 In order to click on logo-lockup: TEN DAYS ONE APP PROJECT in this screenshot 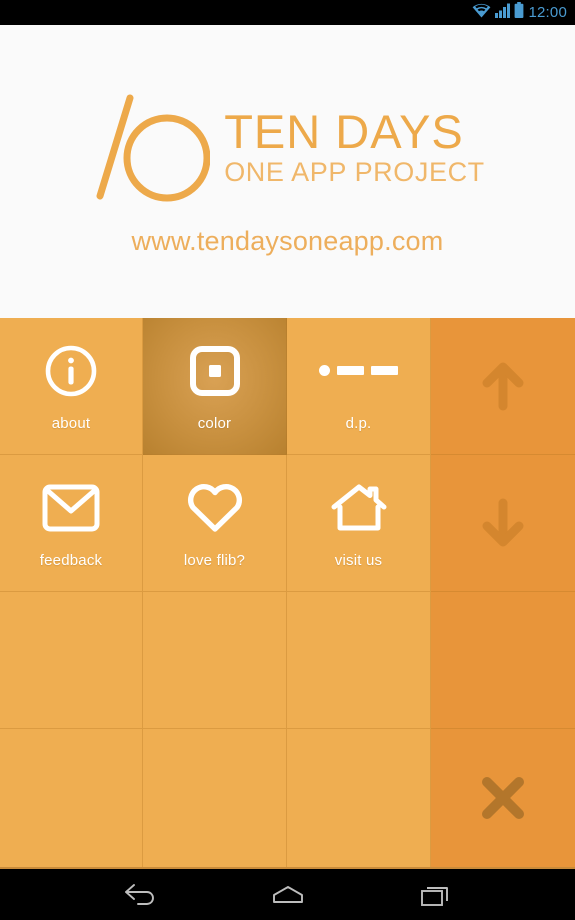, I will do `click(287, 148)`.